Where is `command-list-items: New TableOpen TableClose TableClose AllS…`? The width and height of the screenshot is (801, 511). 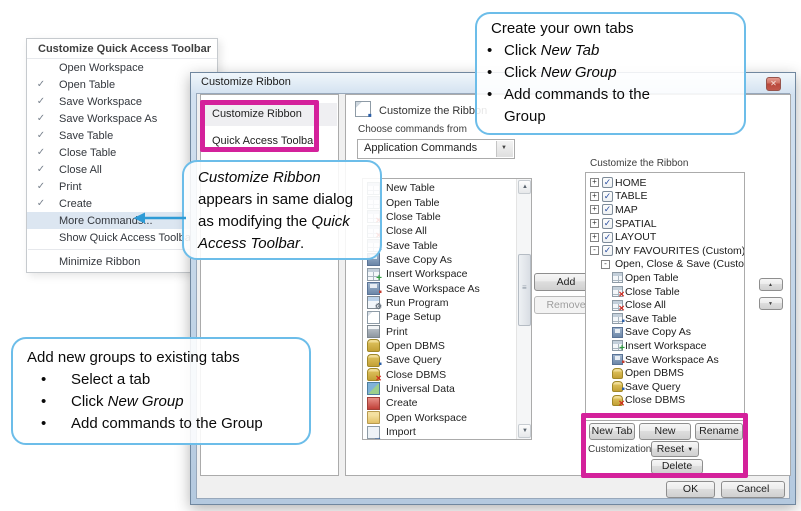 command-list-items: New TableOpen TableClose TableClose AllS… is located at coordinates (439, 310).